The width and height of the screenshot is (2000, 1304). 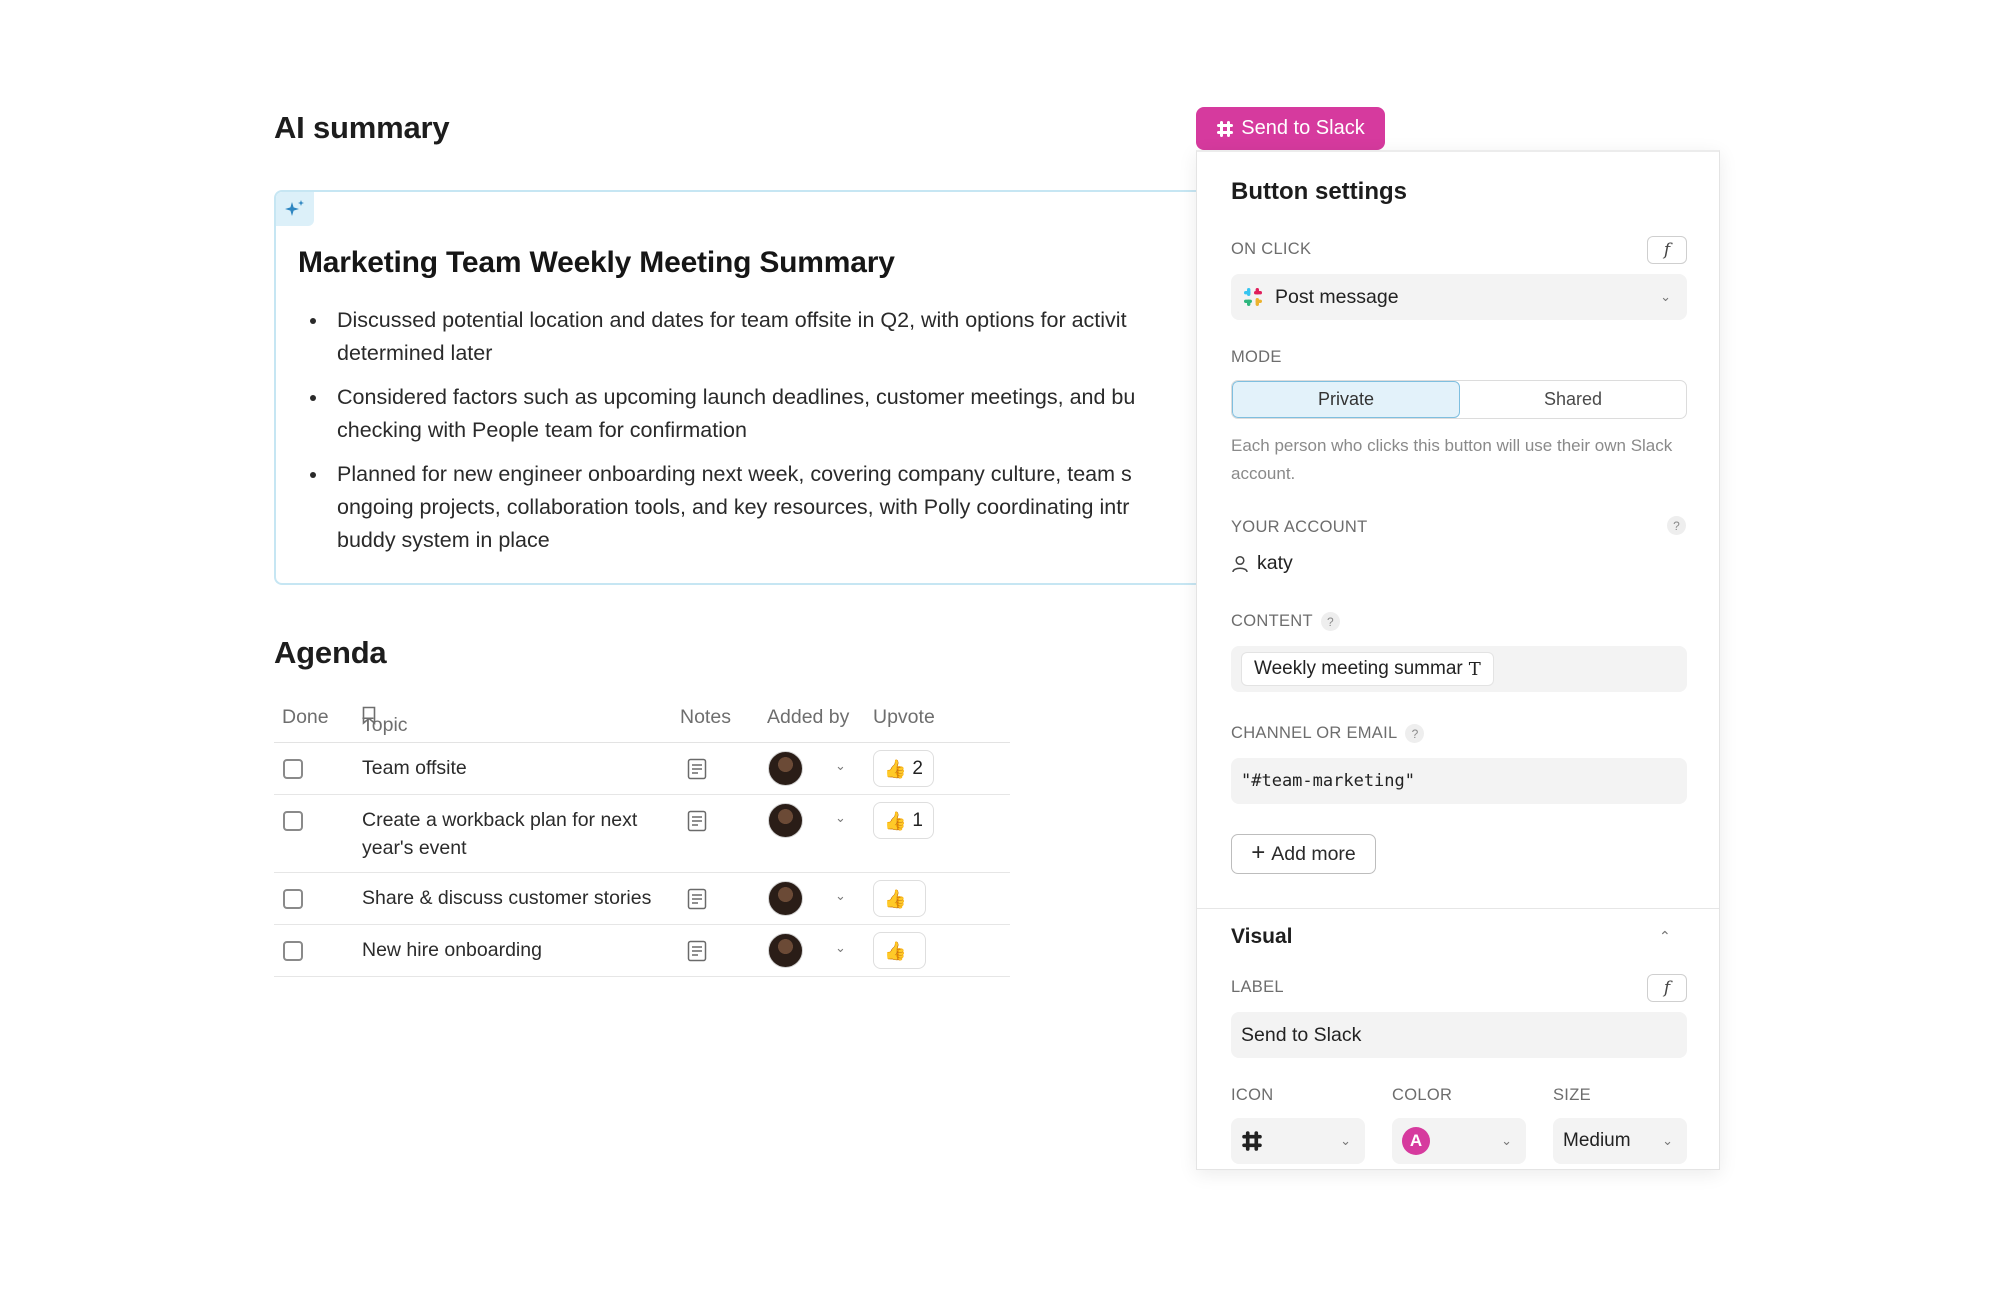 I want to click on label-field-label: LABEL, so click(x=1257, y=987).